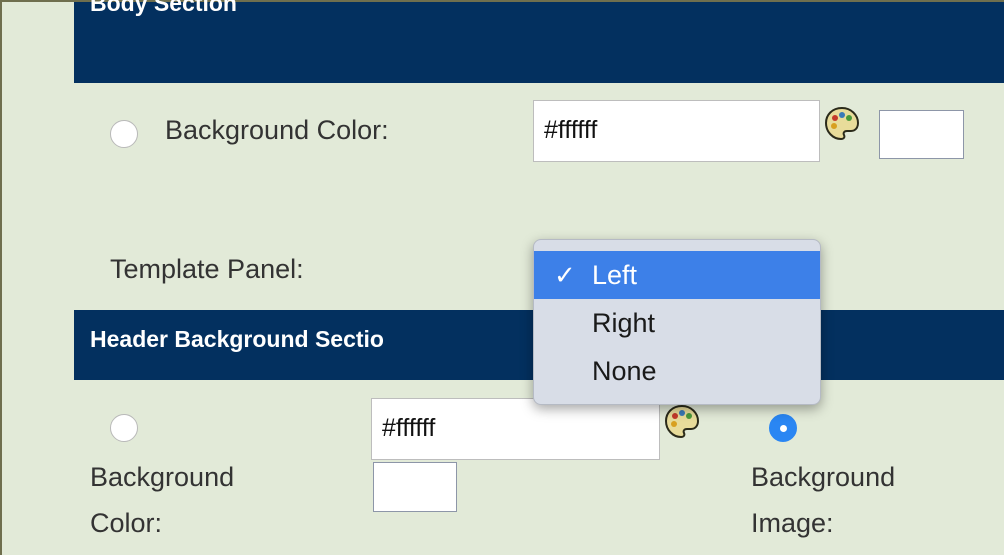 The width and height of the screenshot is (1004, 555). What do you see at coordinates (277, 130) in the screenshot?
I see `body-background-color-label: Background Color:` at bounding box center [277, 130].